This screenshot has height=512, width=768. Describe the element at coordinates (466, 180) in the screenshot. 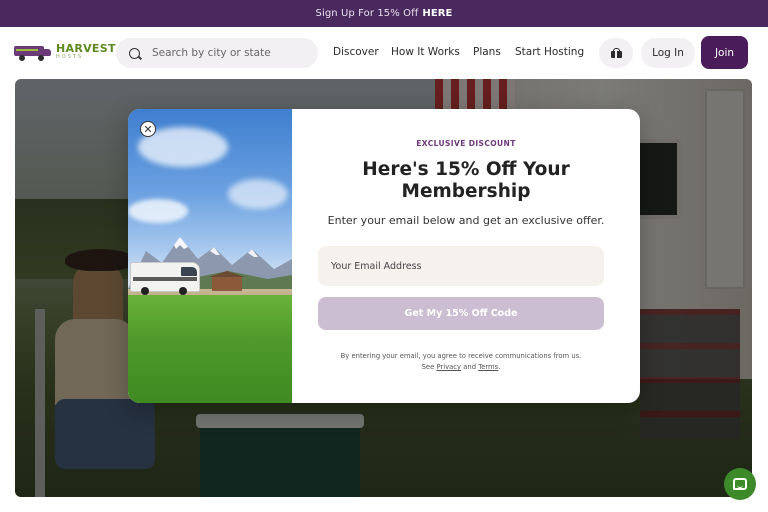

I see `modal-headline: Here's 15% Off Your Membership` at that location.